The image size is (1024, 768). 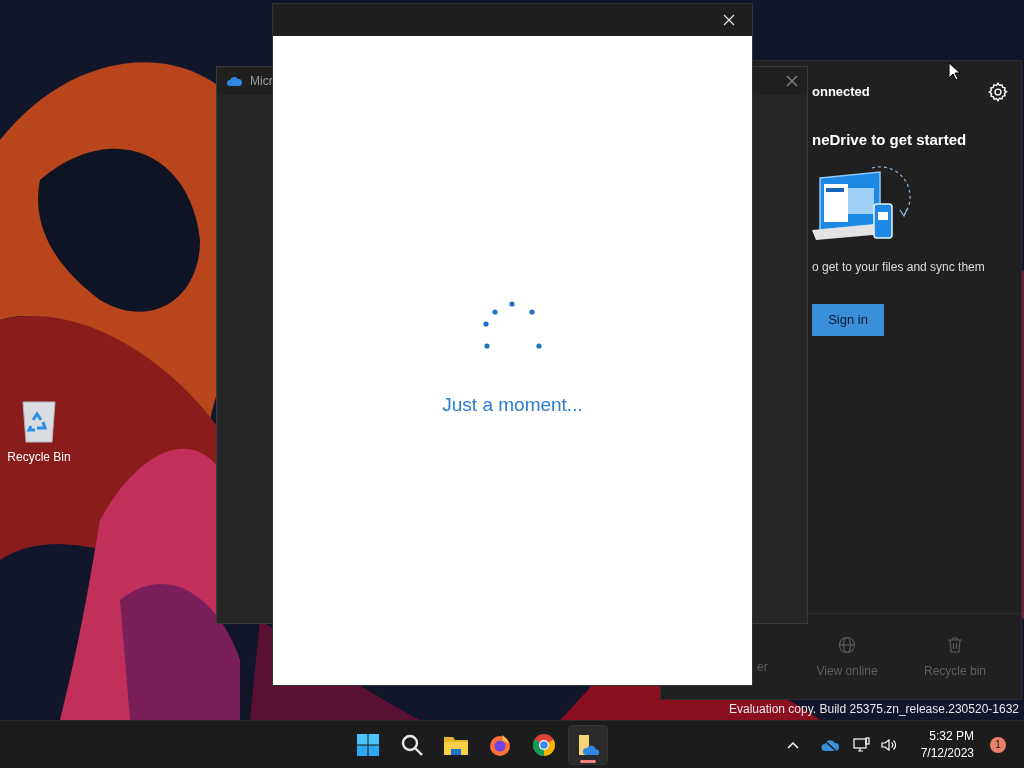 What do you see at coordinates (39, 457) in the screenshot?
I see `desktop-icon-label: Recycle Bin` at bounding box center [39, 457].